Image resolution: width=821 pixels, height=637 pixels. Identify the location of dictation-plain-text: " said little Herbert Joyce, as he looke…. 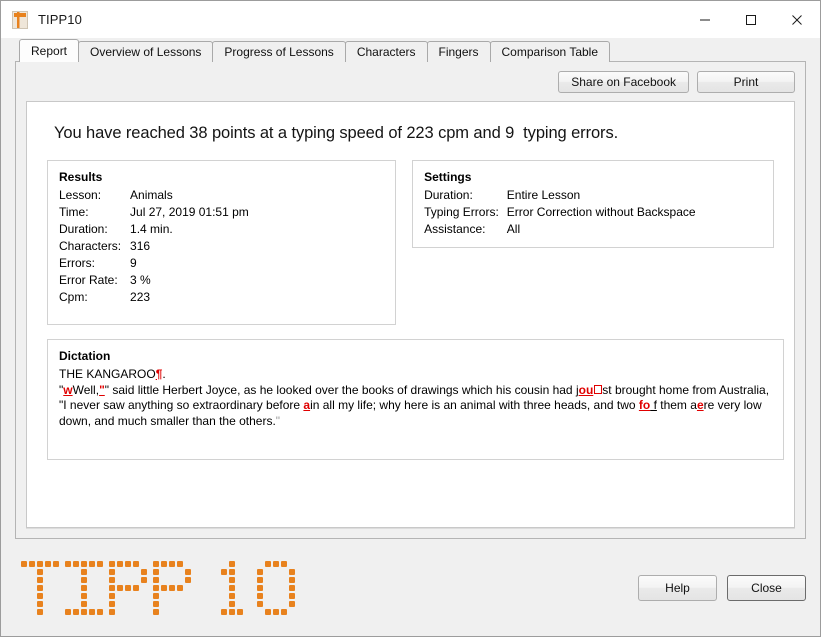
(341, 389).